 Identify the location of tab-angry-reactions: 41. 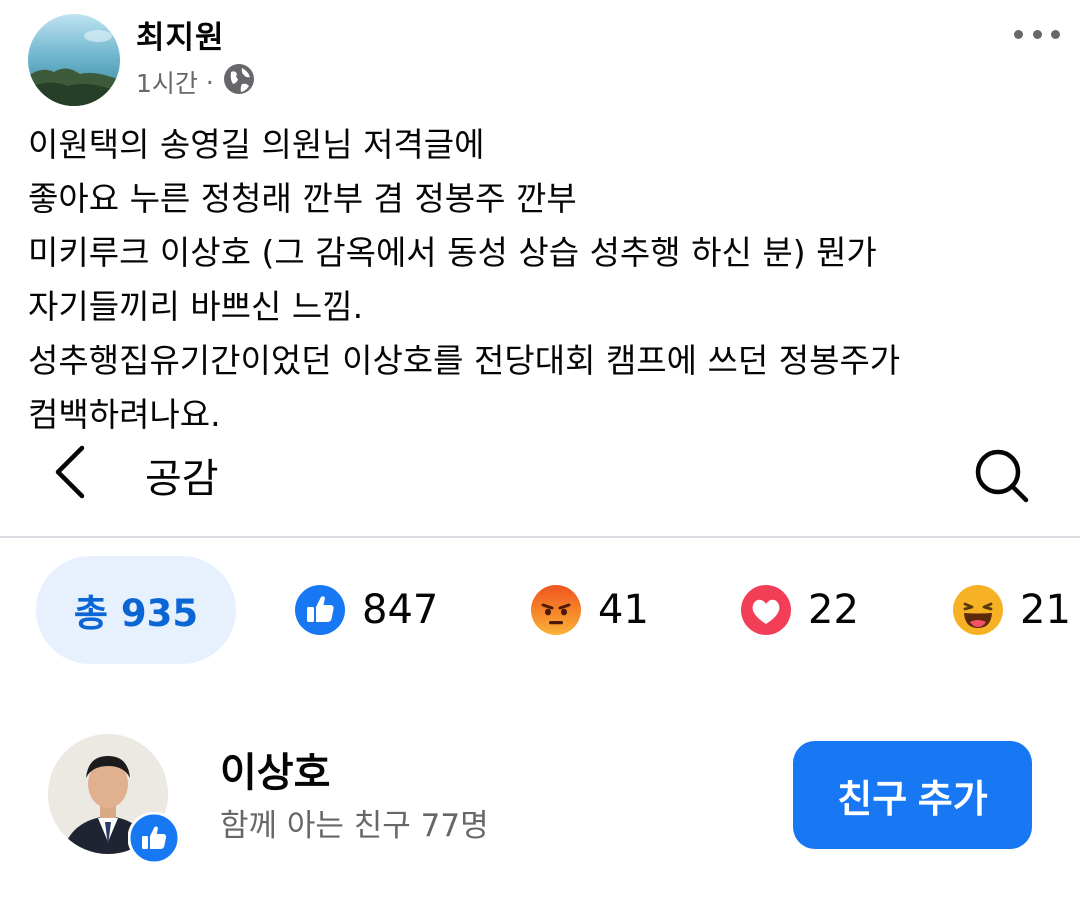
(589, 610).